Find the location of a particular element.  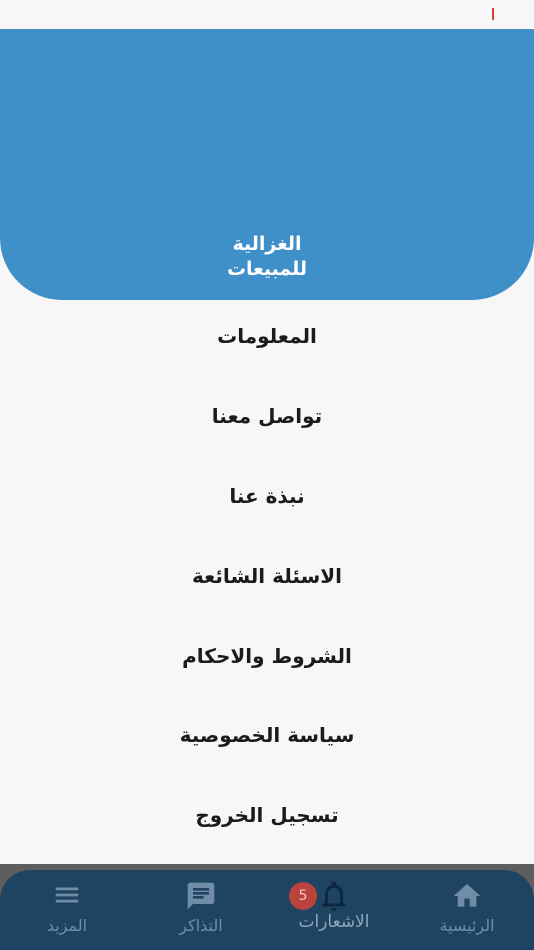

nav-home: الرئيسية is located at coordinates (467, 910).